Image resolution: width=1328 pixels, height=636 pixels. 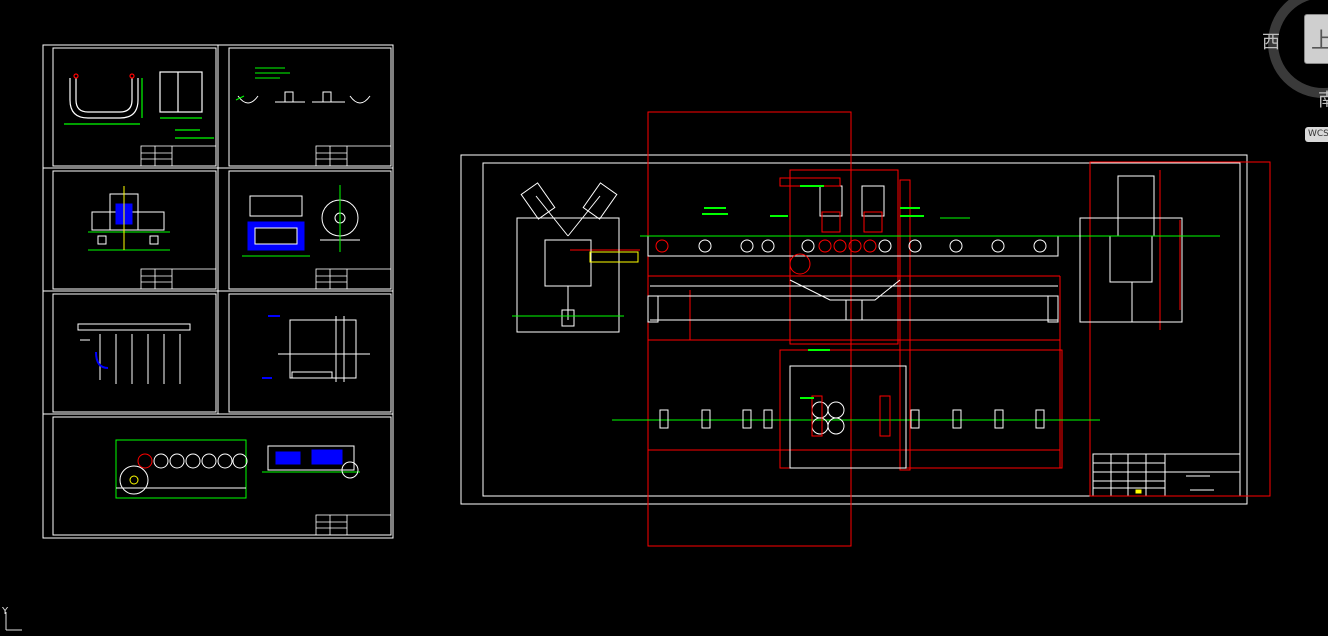 I want to click on sheet-5-schematic-drawing, so click(x=134, y=353).